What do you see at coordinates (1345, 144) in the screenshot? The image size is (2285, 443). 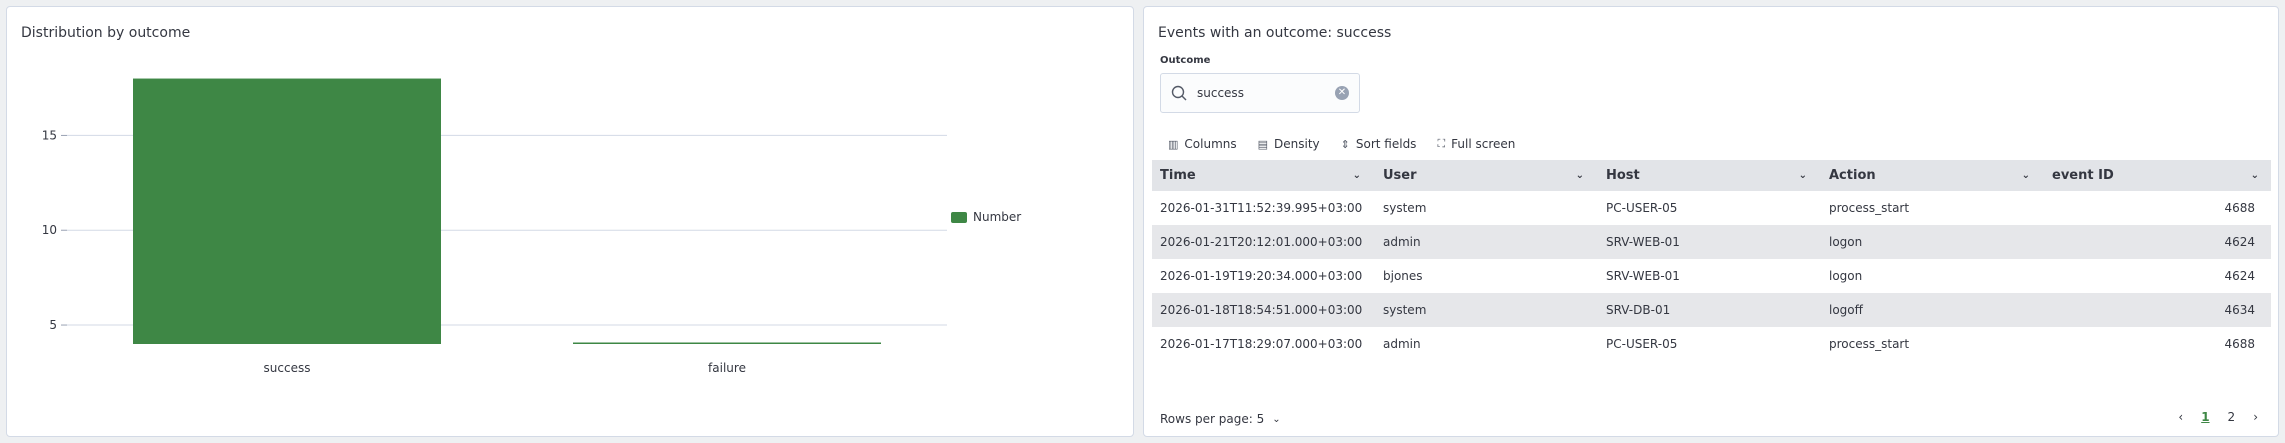 I see `sort-icon: ⇕` at bounding box center [1345, 144].